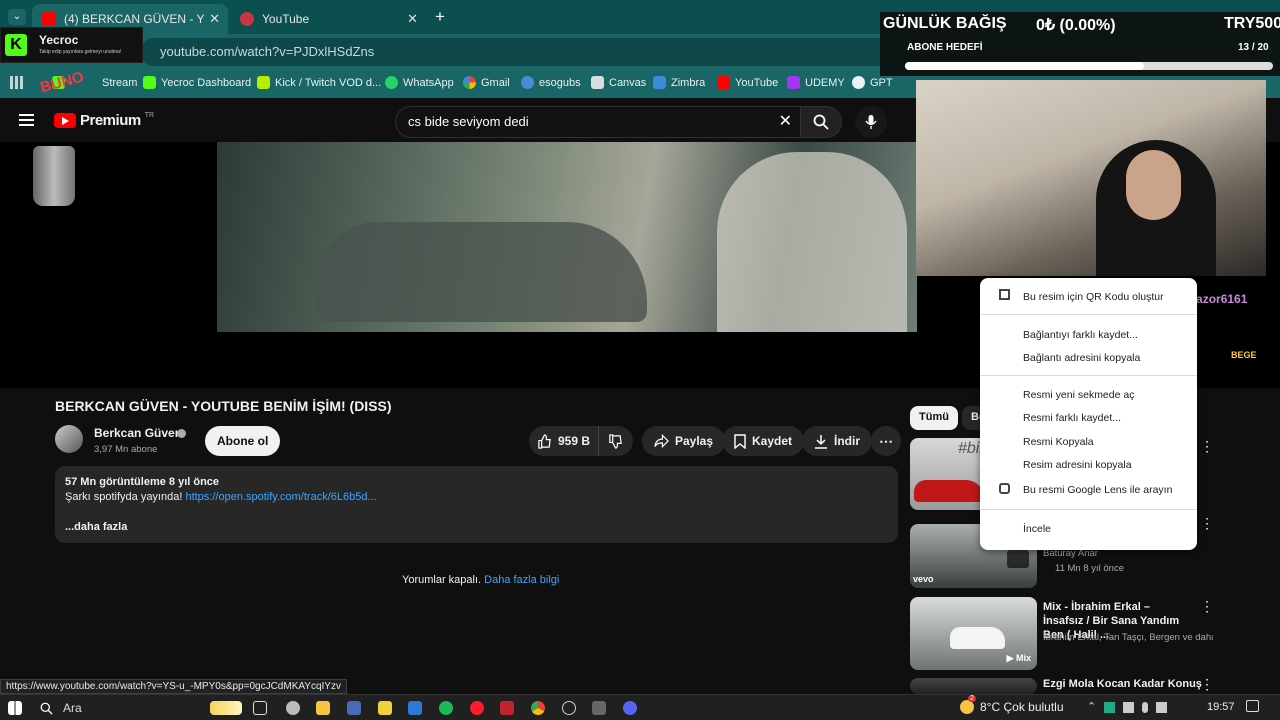 The image size is (1280, 720). Describe the element at coordinates (661, 441) in the screenshot. I see `share-icon` at that location.